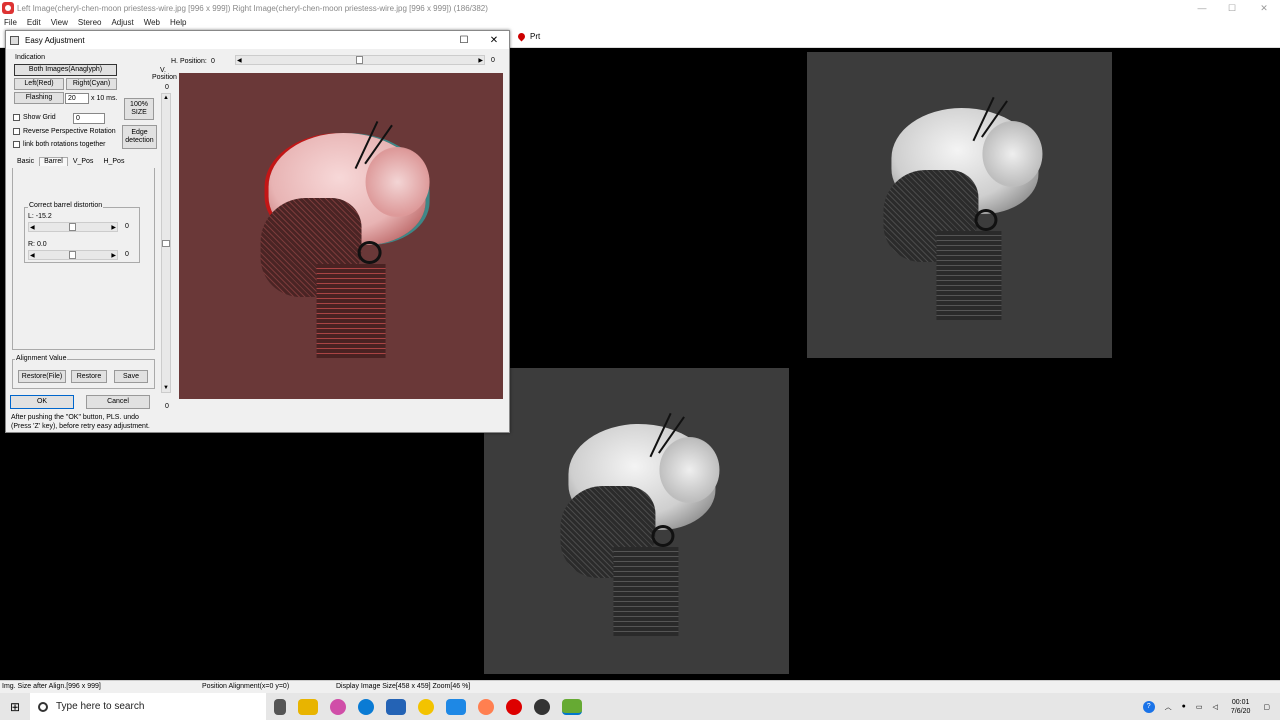 This screenshot has height=720, width=1280. Describe the element at coordinates (42, 376) in the screenshot. I see `restore-file-button: Restore(File)` at that location.